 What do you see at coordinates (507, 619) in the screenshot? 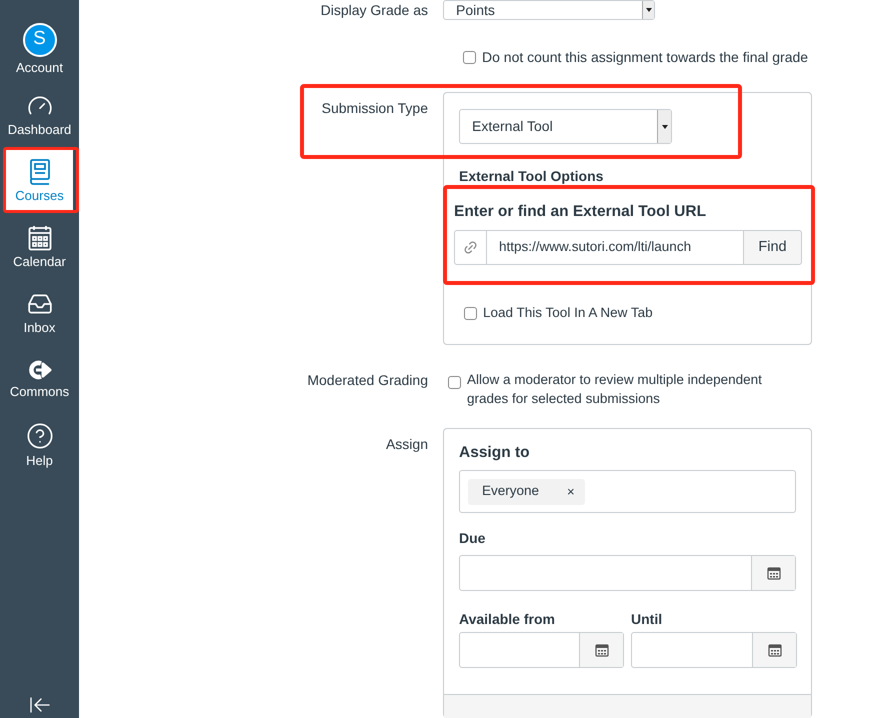
I see `field-label: Available from` at bounding box center [507, 619].